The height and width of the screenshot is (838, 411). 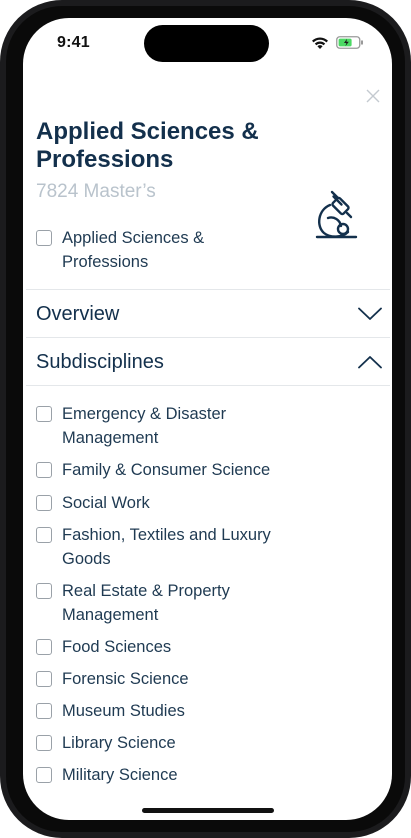 I want to click on subdiscipline-item: Family & Consumer Science, so click(x=176, y=470).